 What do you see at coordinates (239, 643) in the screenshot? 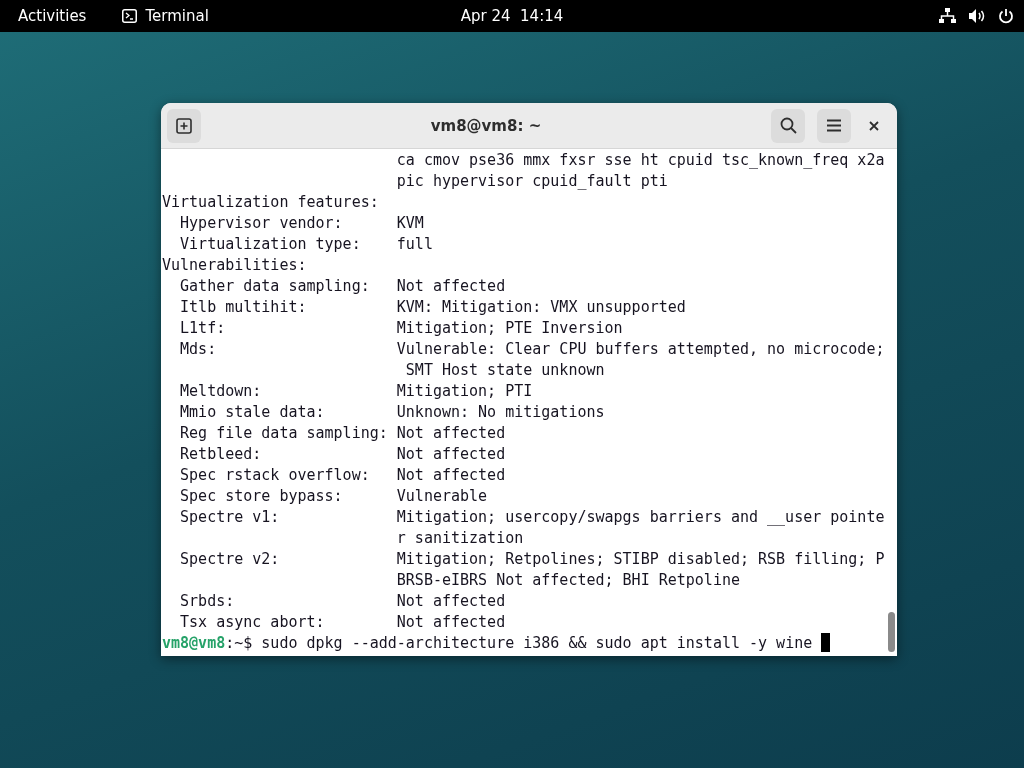
I see `prompt-path: :~$` at bounding box center [239, 643].